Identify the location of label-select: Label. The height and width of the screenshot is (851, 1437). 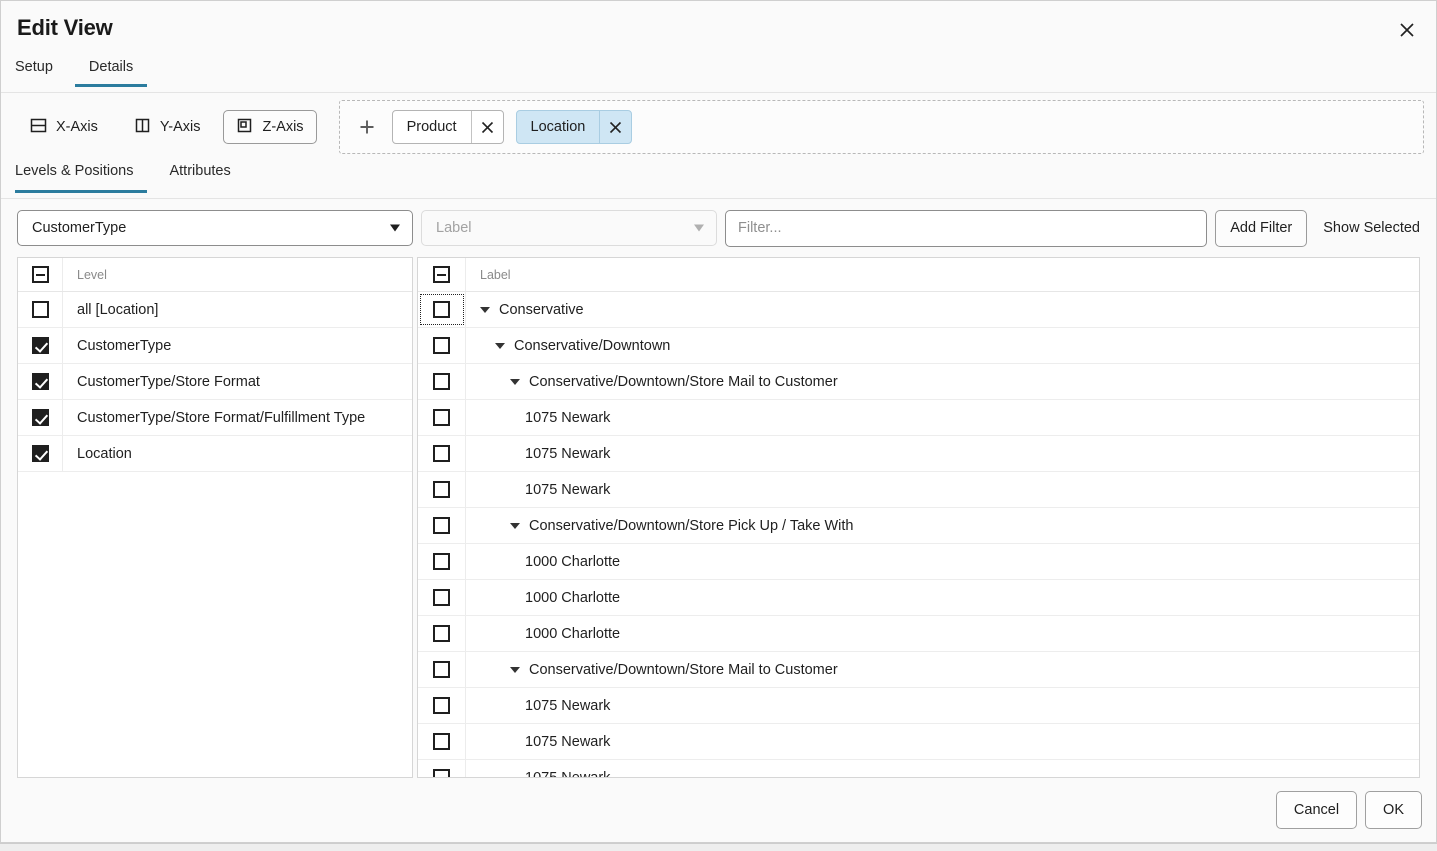
(569, 228).